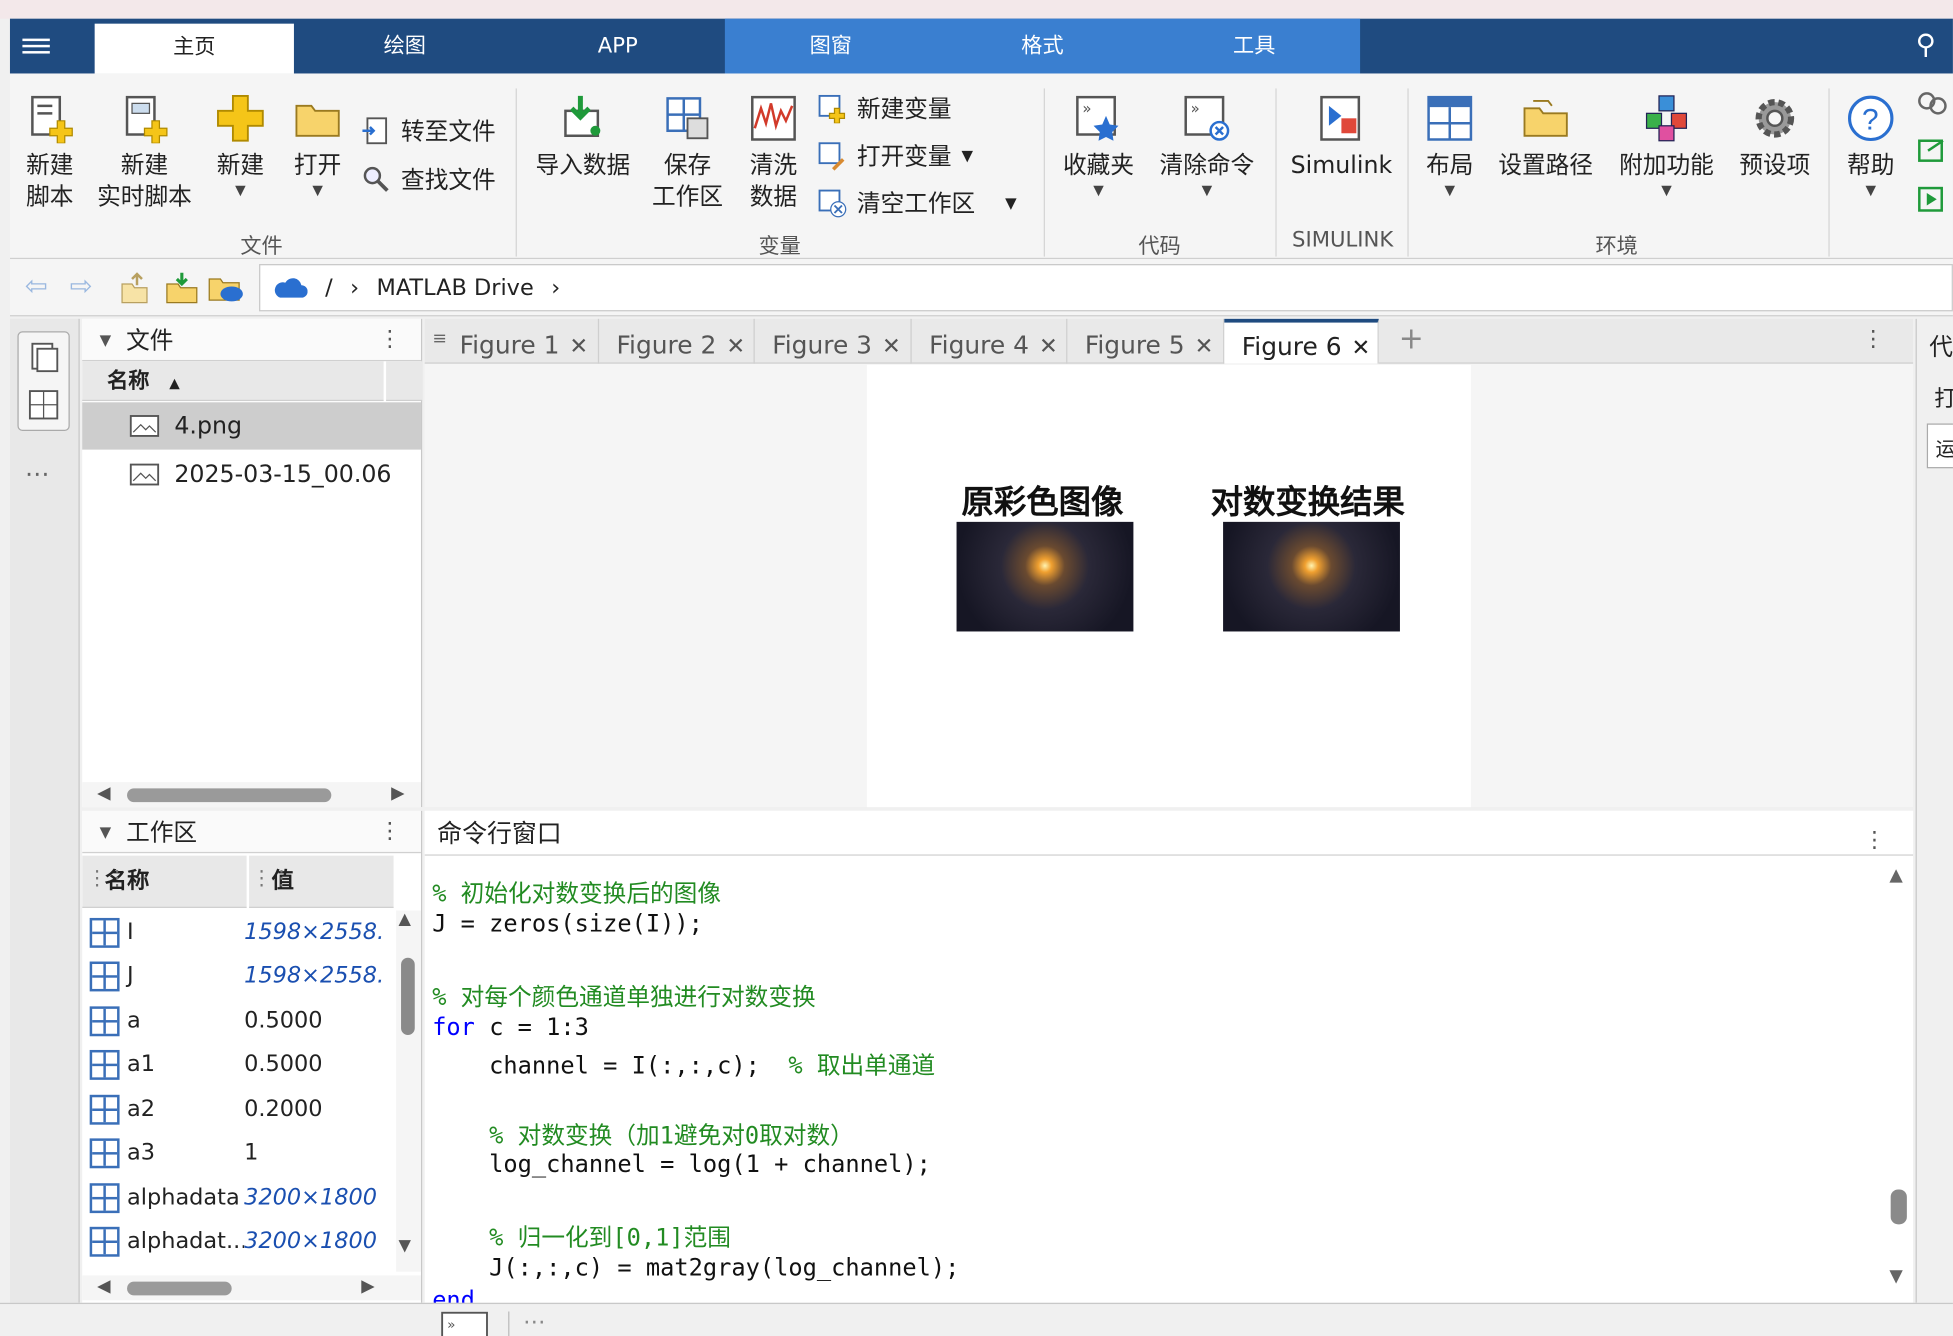 The height and width of the screenshot is (1336, 1953). I want to click on set-path-button: 设置路径, so click(1546, 137).